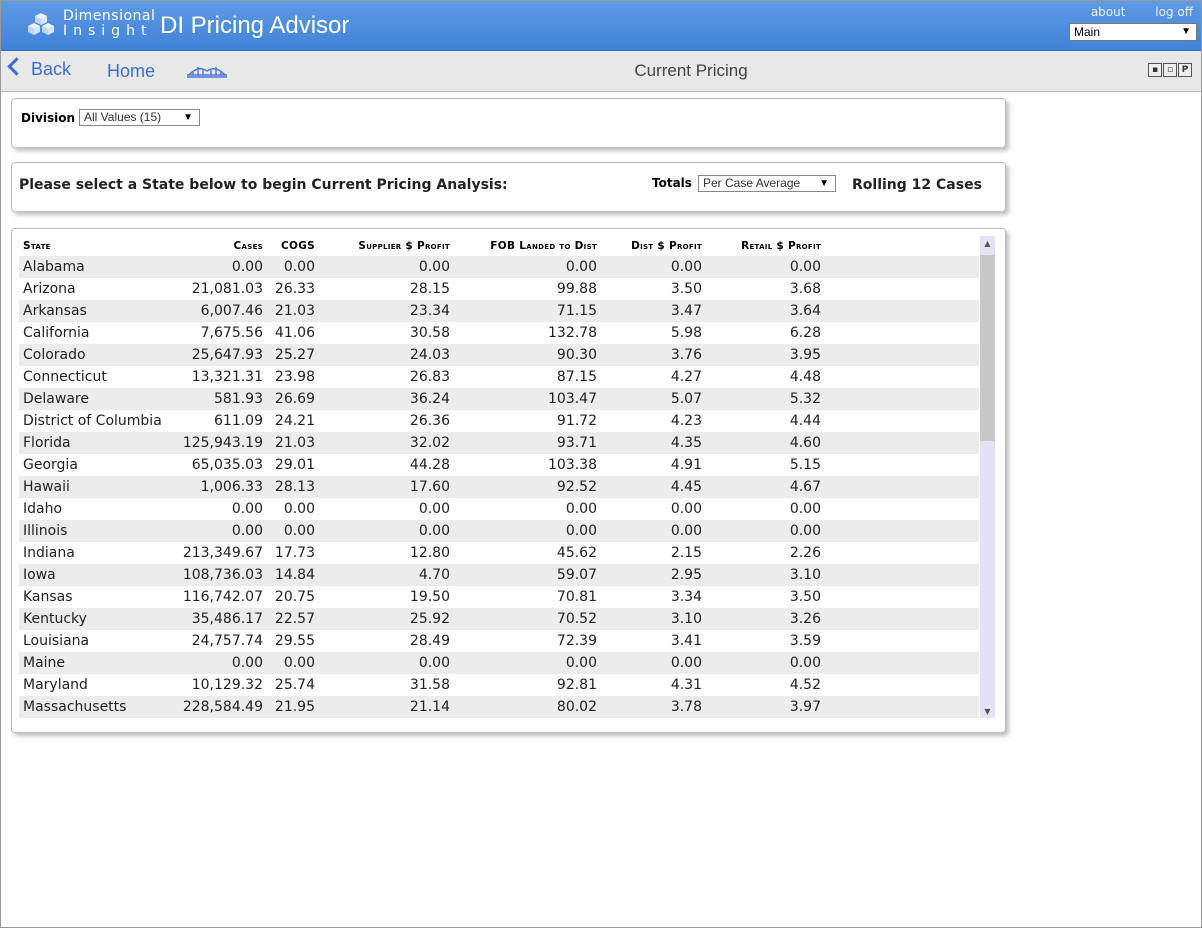 Image resolution: width=1202 pixels, height=928 pixels. I want to click on cell-state: Idaho, so click(95, 509).